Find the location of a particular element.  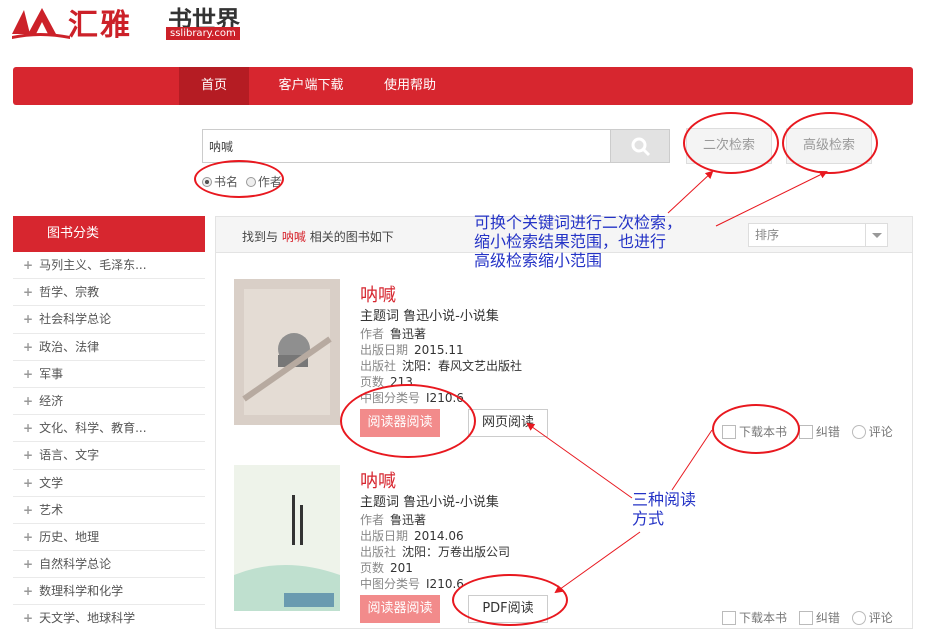

book-publisher: 出版社 沈阳：万卷出版公司 is located at coordinates (435, 552).